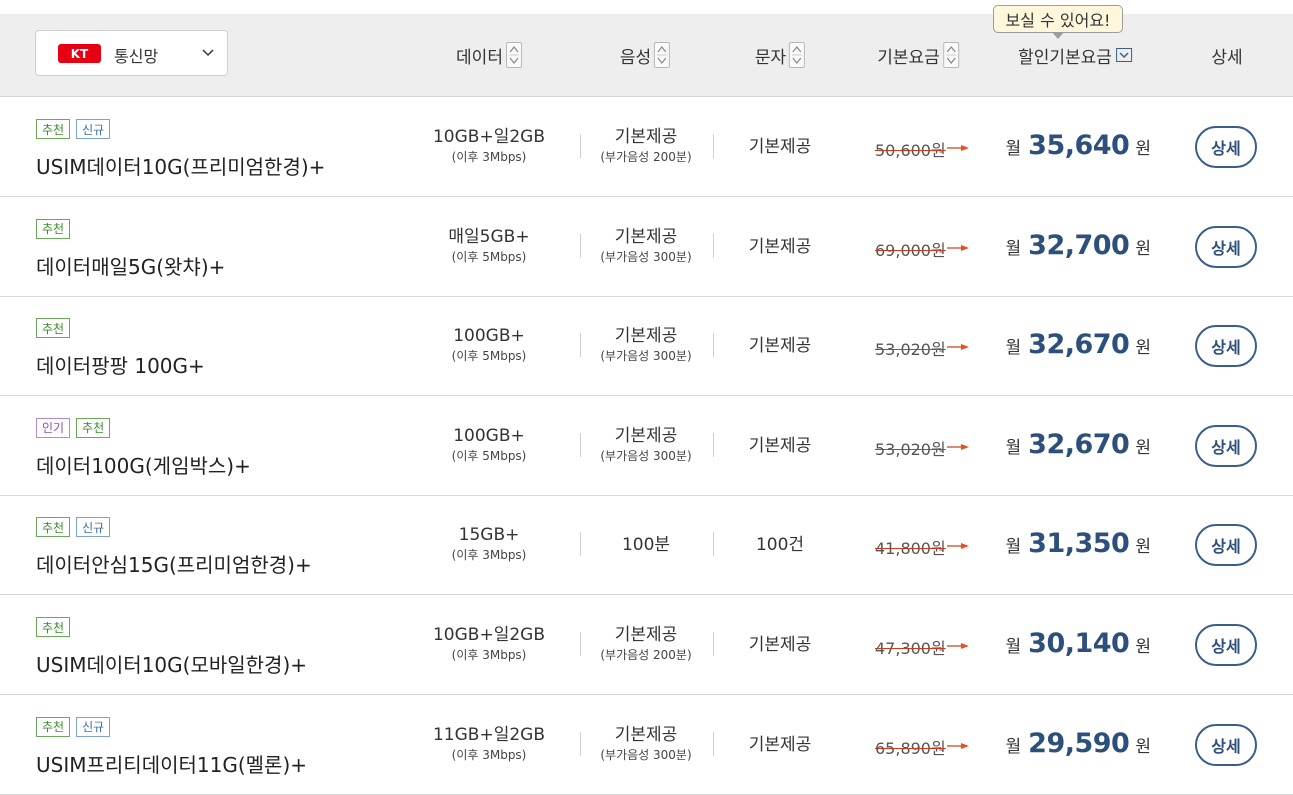  I want to click on column-header-voice: 음성, so click(645, 55).